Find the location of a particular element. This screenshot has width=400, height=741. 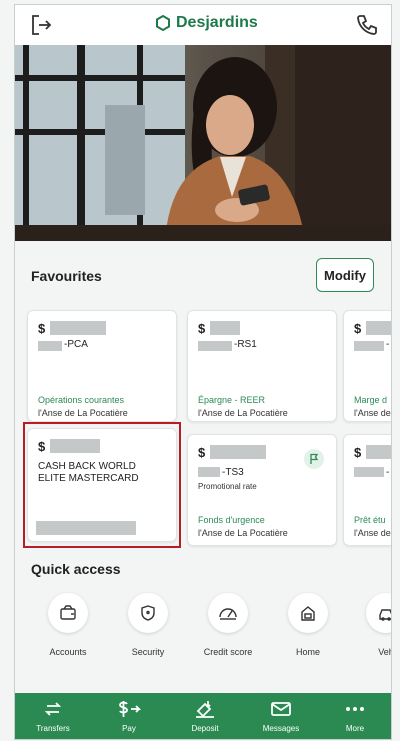

account-type: Prêt étu is located at coordinates (370, 520).